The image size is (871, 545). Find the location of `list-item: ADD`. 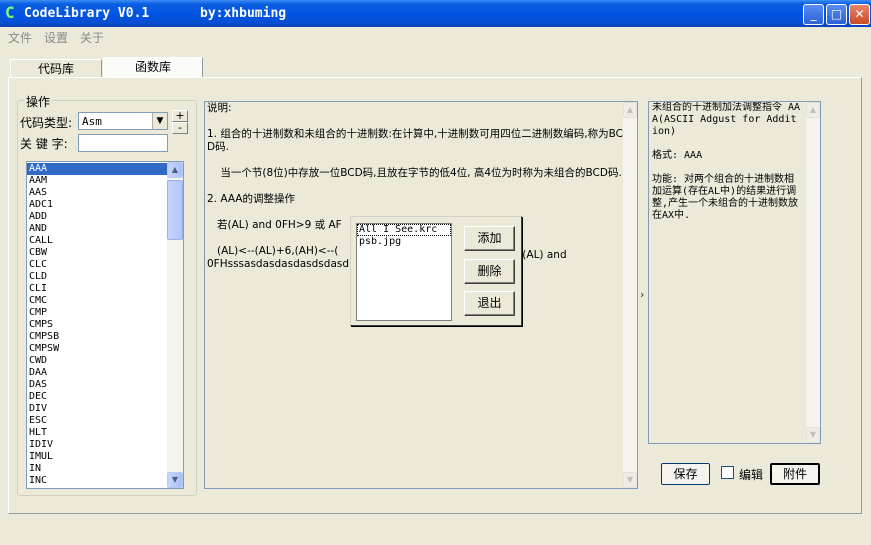

list-item: ADD is located at coordinates (97, 217).